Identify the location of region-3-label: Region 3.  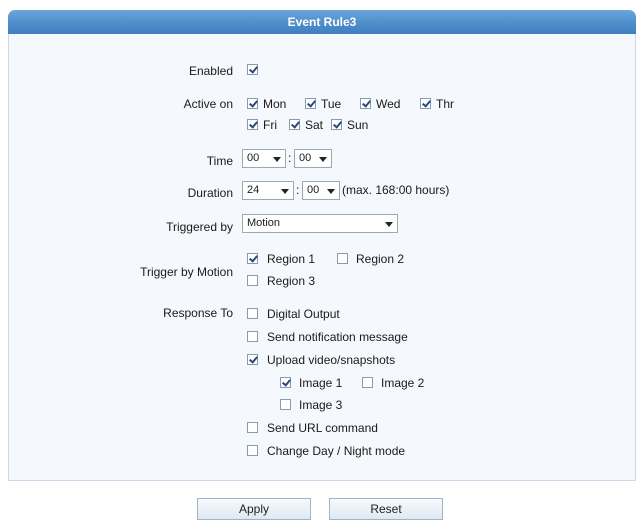
(291, 281).